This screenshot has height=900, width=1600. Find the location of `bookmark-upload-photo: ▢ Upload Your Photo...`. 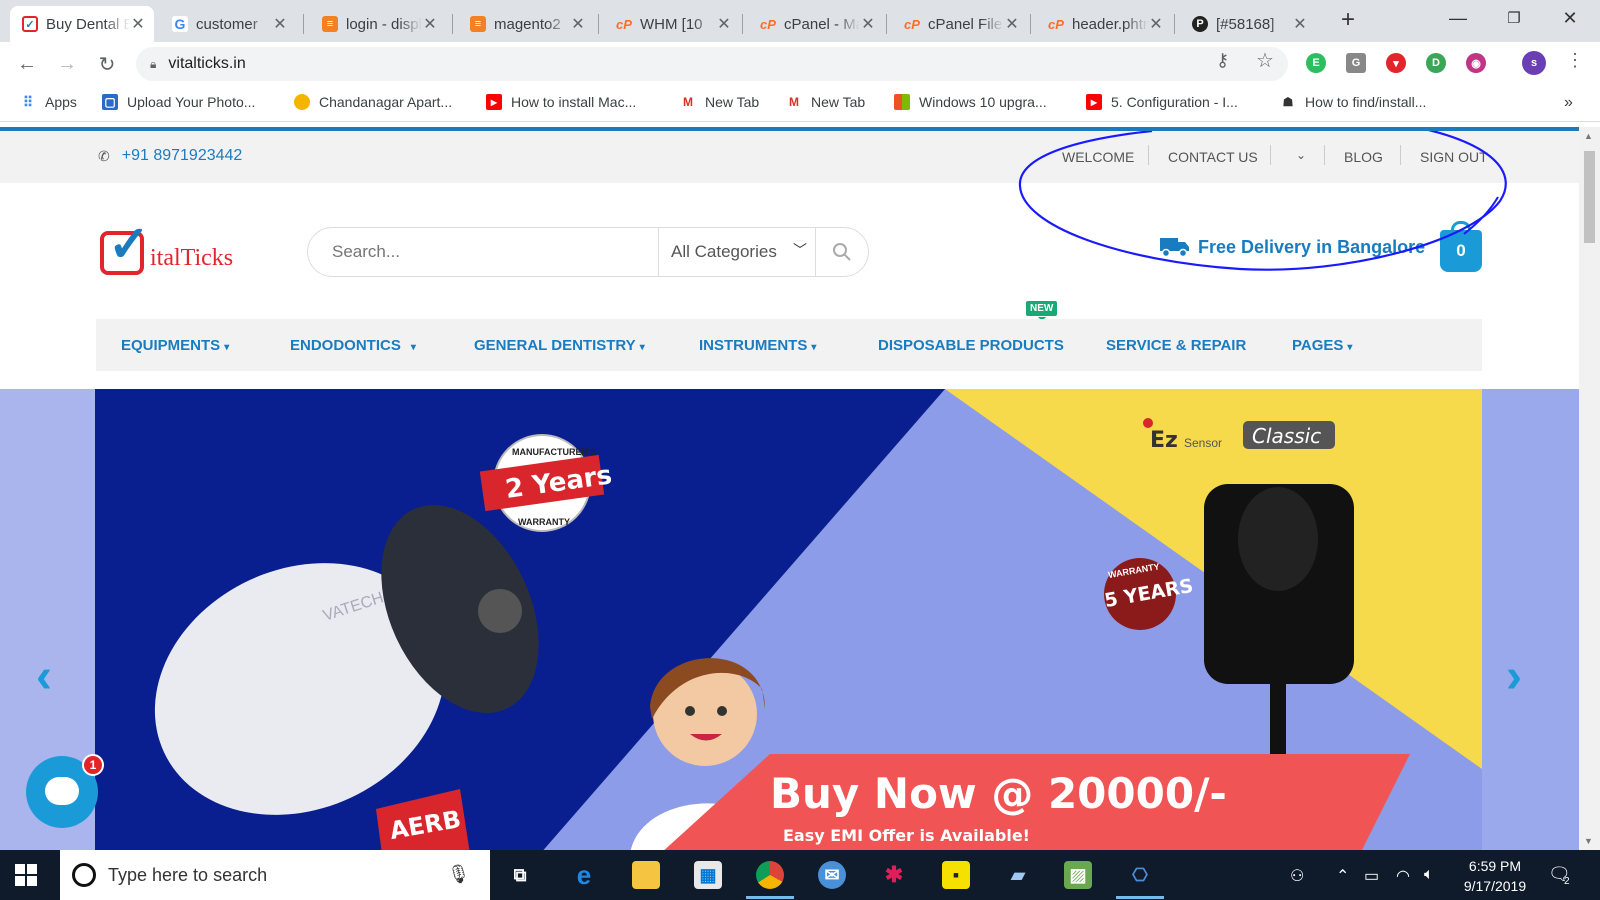

bookmark-upload-photo: ▢ Upload Your Photo... is located at coordinates (178, 102).